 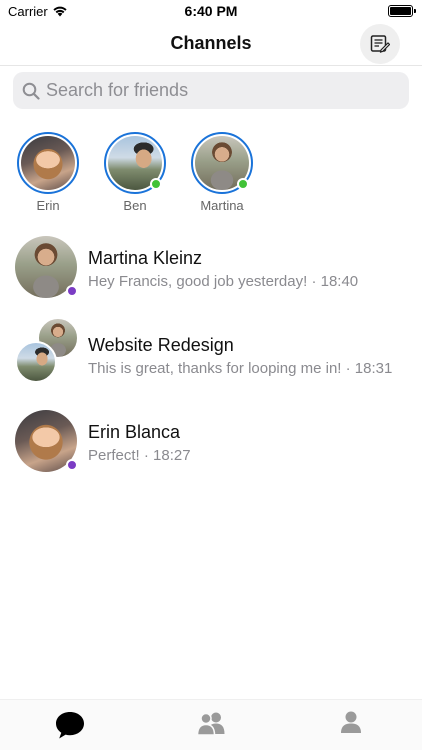 I want to click on tab-chats, so click(x=70, y=727).